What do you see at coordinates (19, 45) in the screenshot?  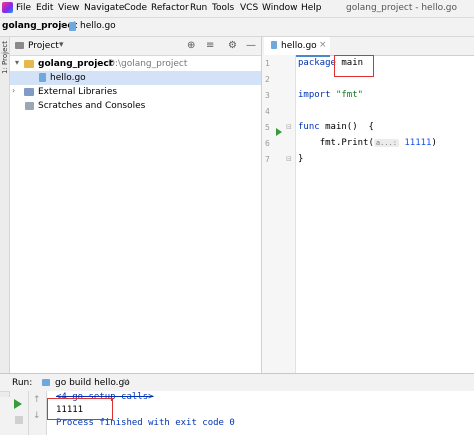 I see `project-icon` at bounding box center [19, 45].